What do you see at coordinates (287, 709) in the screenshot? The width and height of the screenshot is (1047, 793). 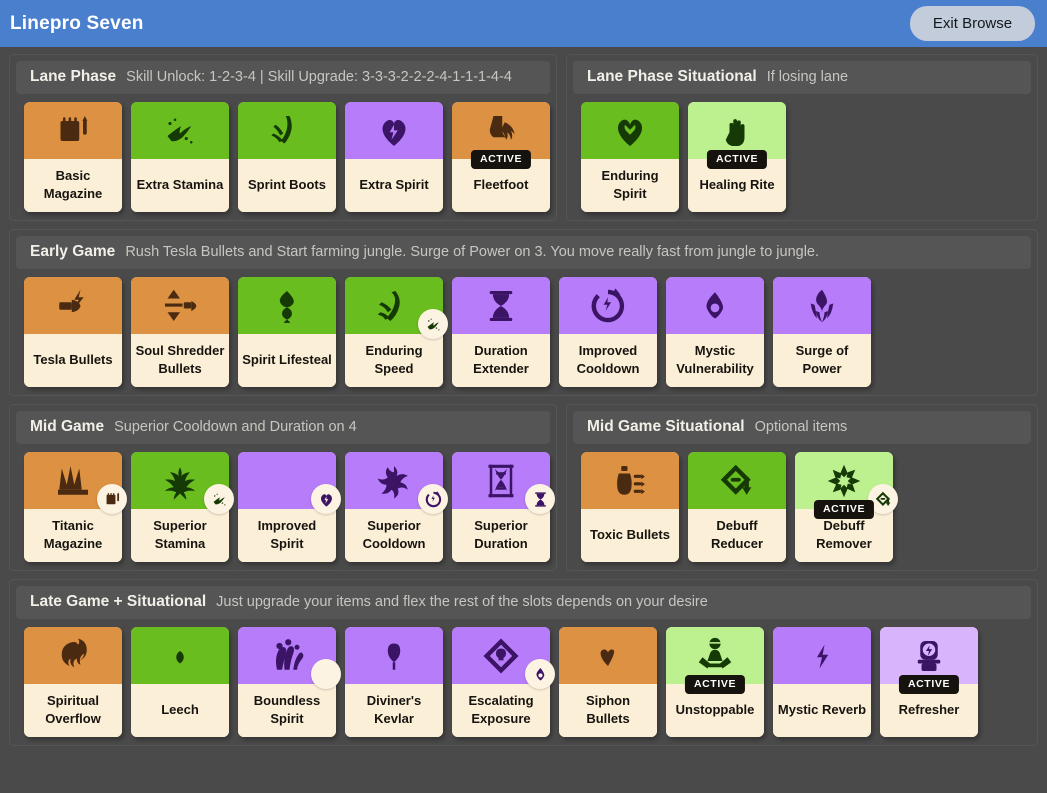 I see `item-label: Boundless Spirit` at bounding box center [287, 709].